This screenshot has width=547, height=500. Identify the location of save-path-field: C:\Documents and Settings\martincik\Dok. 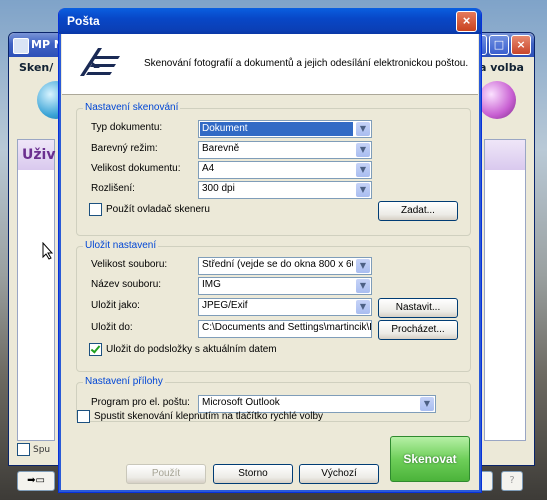
(285, 329).